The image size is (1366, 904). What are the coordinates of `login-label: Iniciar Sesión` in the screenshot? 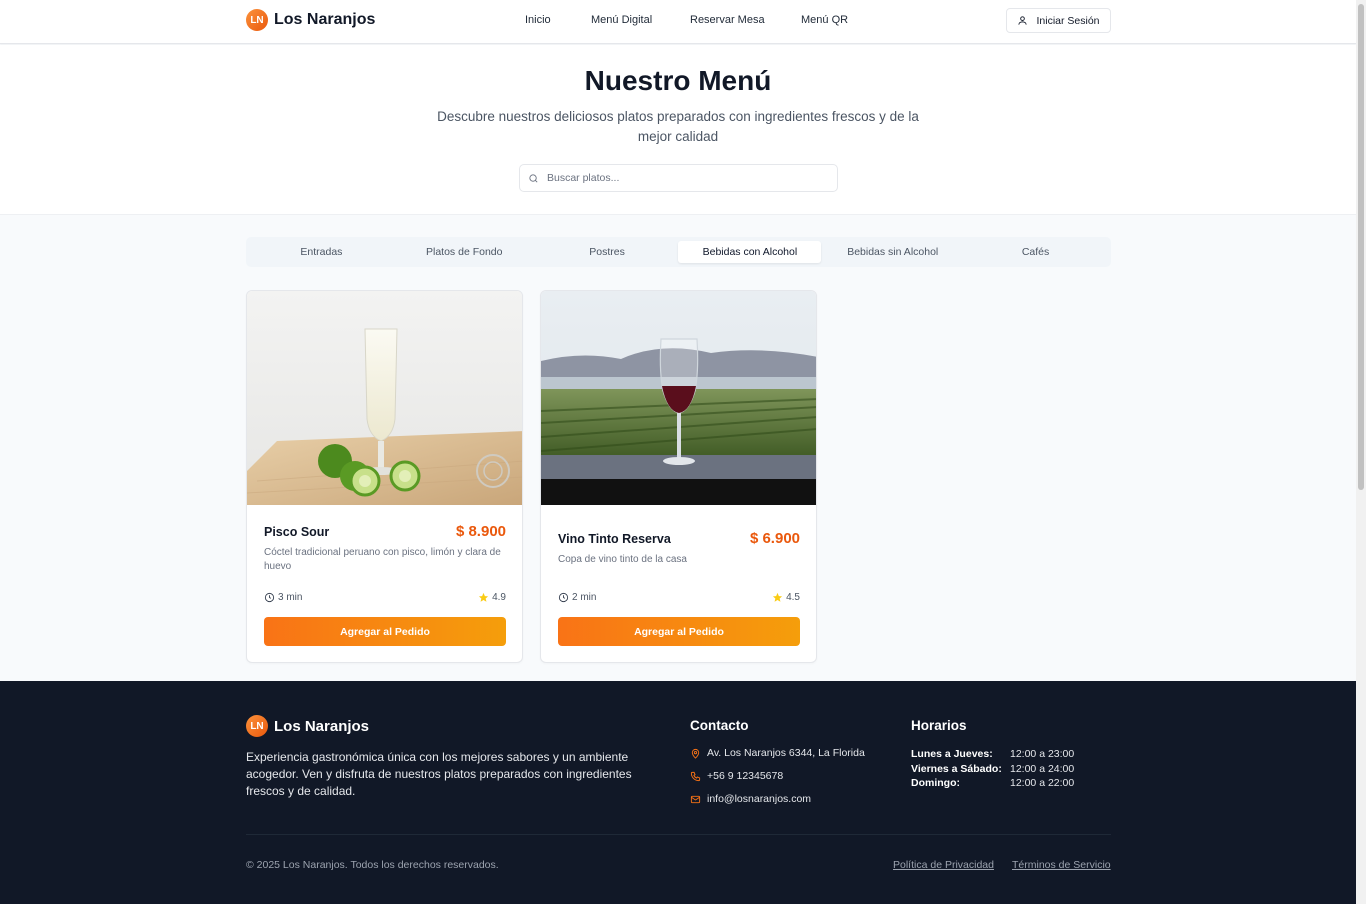 It's located at (1068, 20).